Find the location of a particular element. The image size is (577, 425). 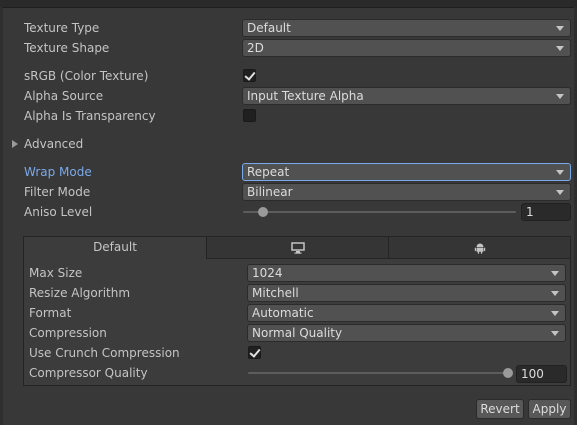

wrap-mode-dropdown: Repeat is located at coordinates (406, 172).